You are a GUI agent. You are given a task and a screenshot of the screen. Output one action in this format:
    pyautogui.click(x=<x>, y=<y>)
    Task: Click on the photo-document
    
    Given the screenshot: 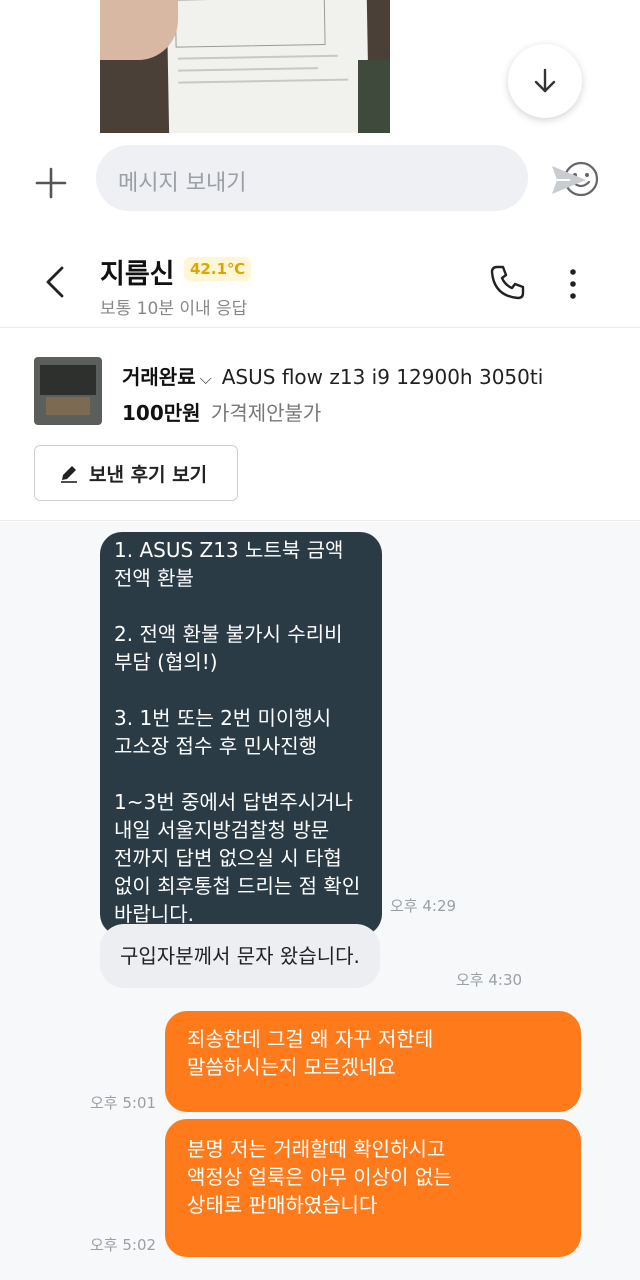 What is the action you would take?
    pyautogui.click(x=268, y=66)
    